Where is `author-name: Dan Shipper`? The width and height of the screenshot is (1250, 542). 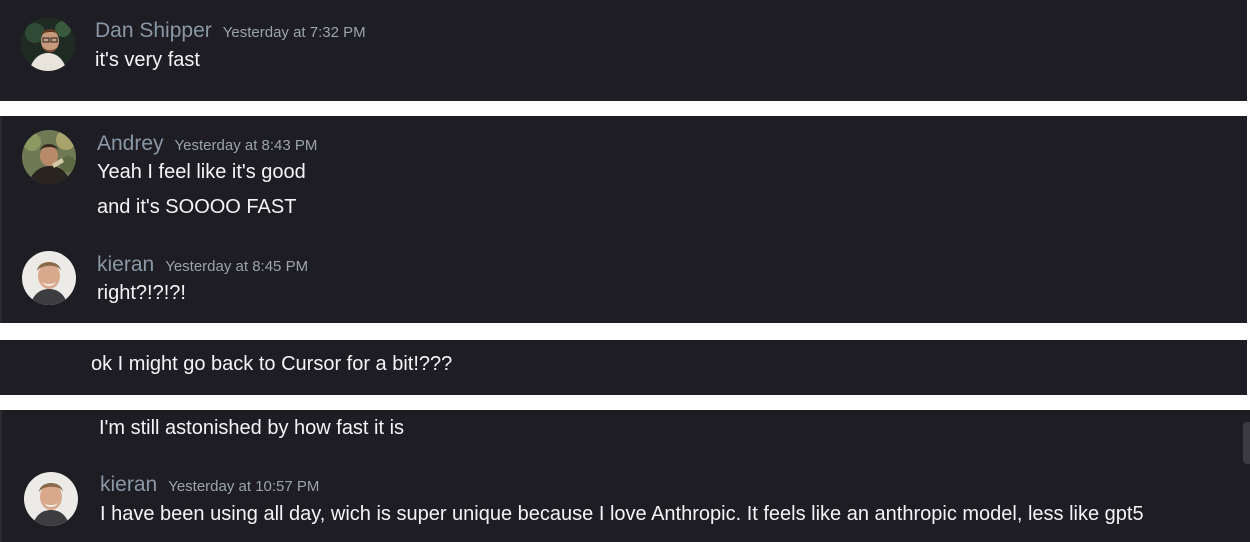
author-name: Dan Shipper is located at coordinates (153, 31).